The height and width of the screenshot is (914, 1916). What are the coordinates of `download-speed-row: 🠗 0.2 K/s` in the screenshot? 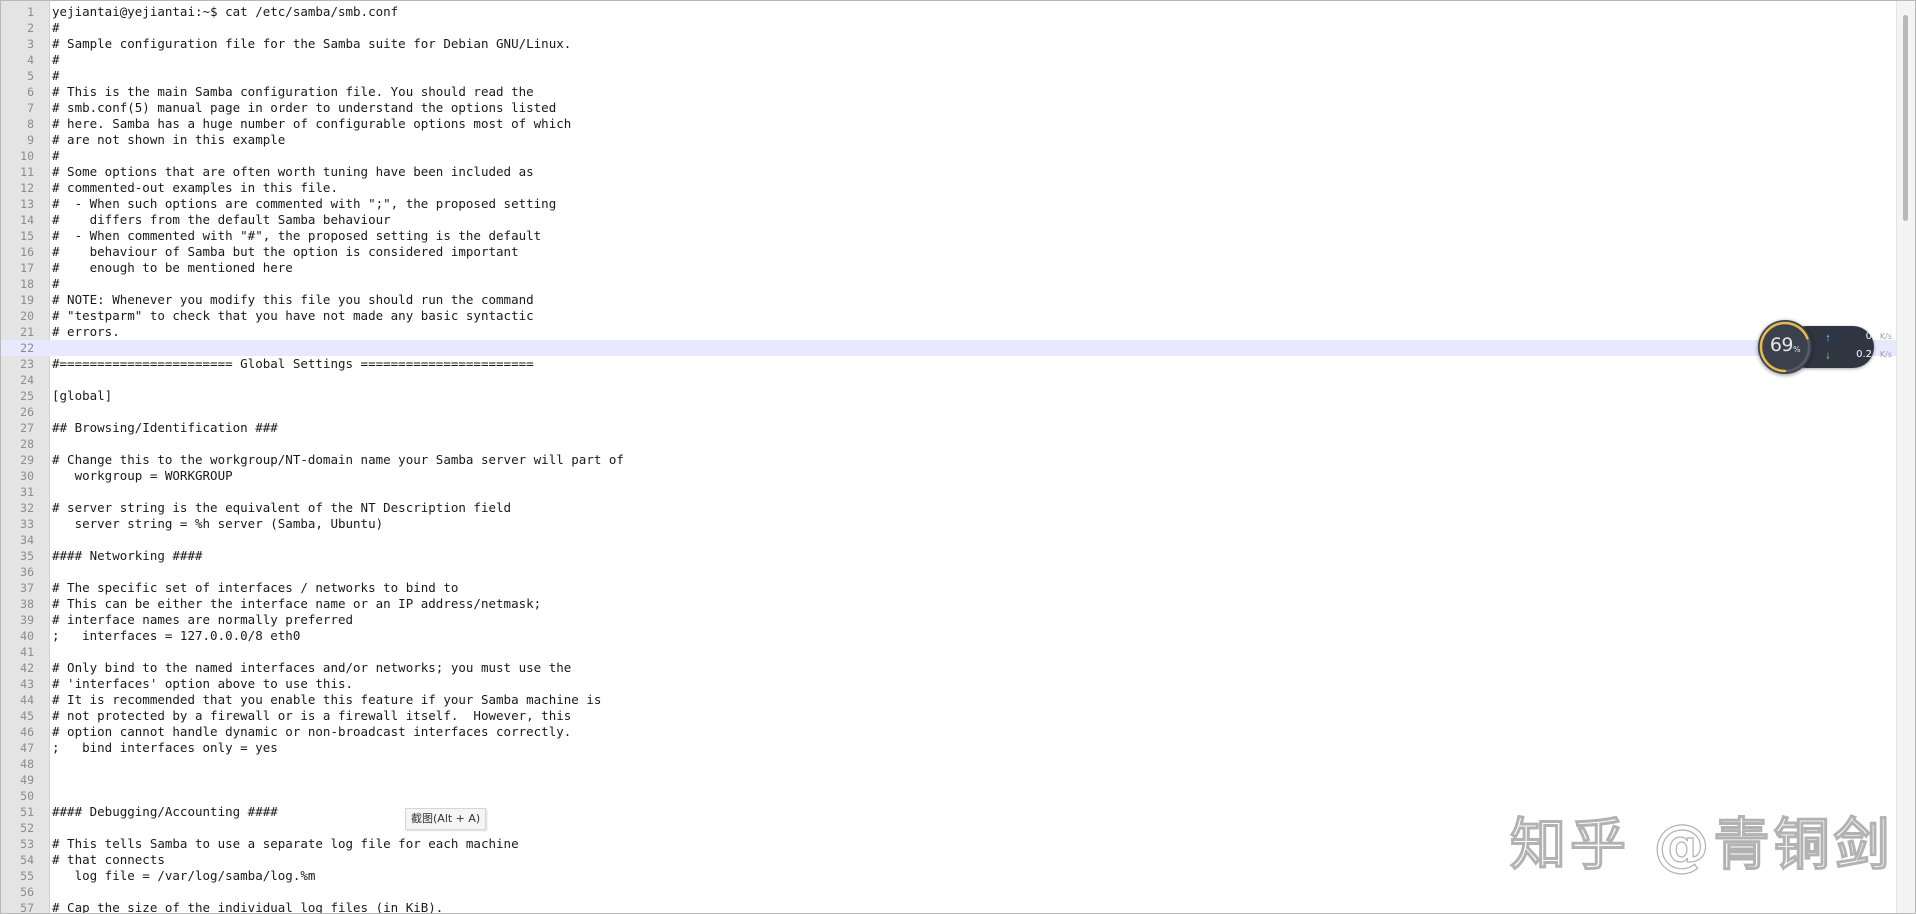 It's located at (1858, 356).